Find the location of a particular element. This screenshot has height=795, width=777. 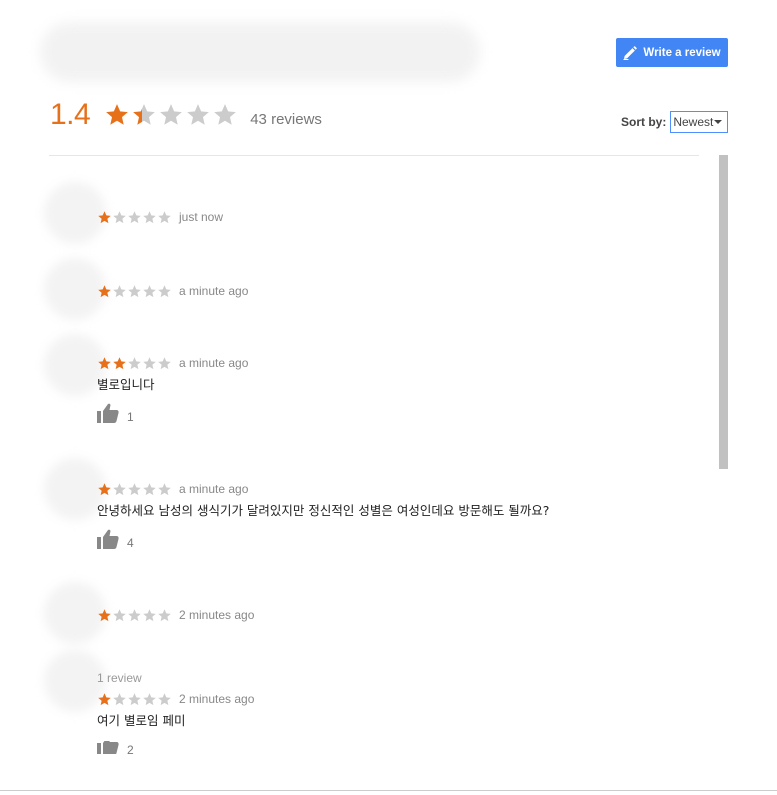

like-button: 4 is located at coordinates (323, 541).